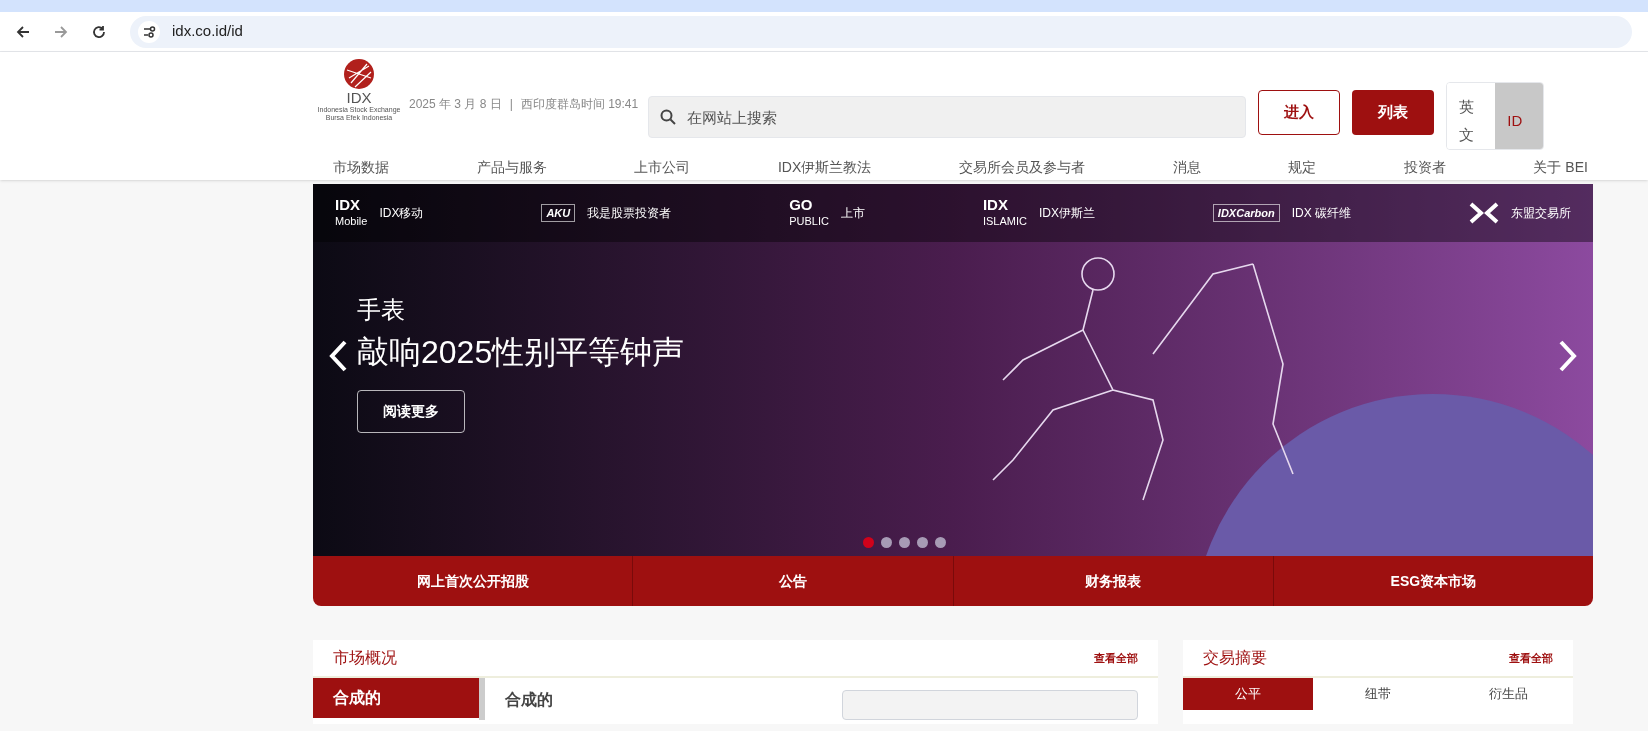 This screenshot has height=731, width=1648. Describe the element at coordinates (401, 213) in the screenshot. I see `quick-link-label: IDX移动` at that location.